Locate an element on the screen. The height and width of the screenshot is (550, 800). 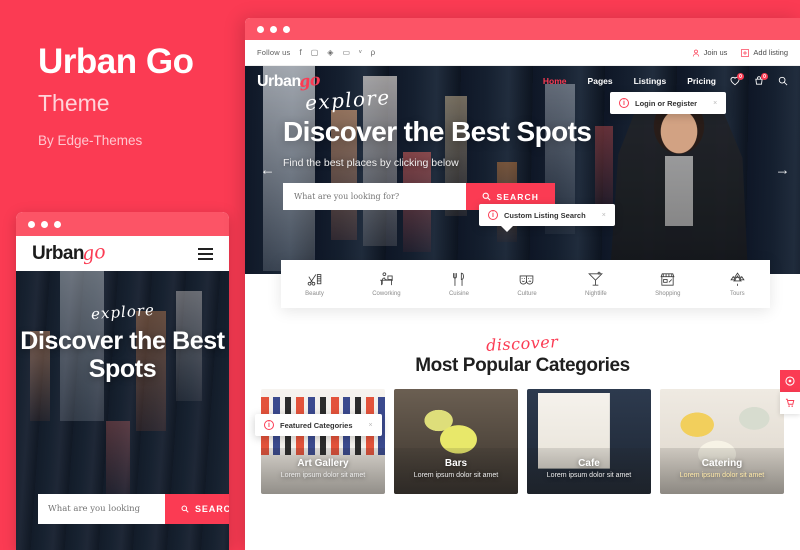
trees-icon is located at coordinates (737, 279).